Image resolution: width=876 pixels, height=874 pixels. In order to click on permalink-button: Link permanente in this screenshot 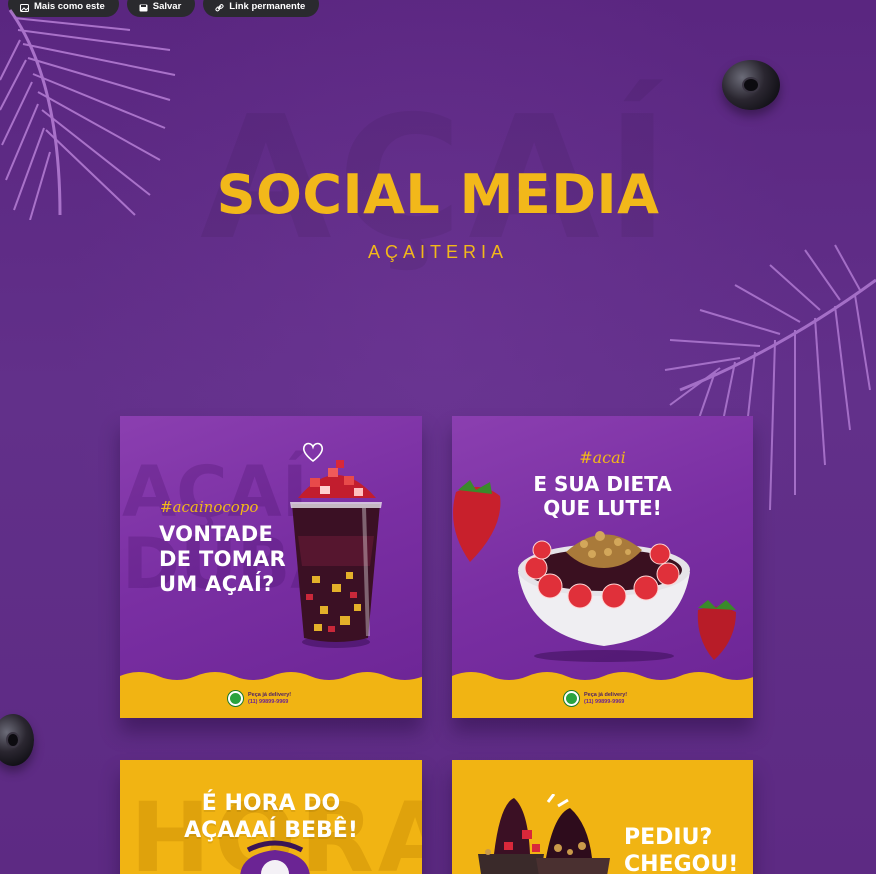, I will do `click(261, 8)`.